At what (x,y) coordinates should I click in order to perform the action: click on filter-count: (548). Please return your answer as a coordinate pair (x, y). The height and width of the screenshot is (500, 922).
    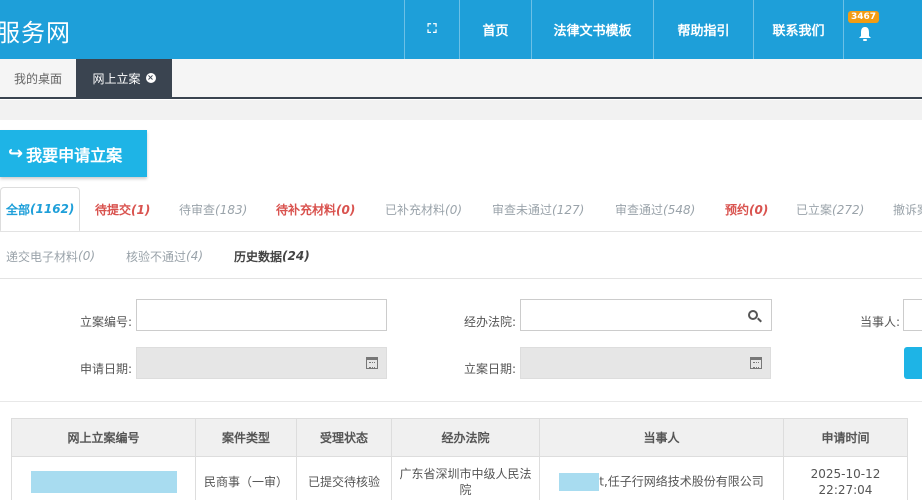
    Looking at the image, I should click on (679, 209).